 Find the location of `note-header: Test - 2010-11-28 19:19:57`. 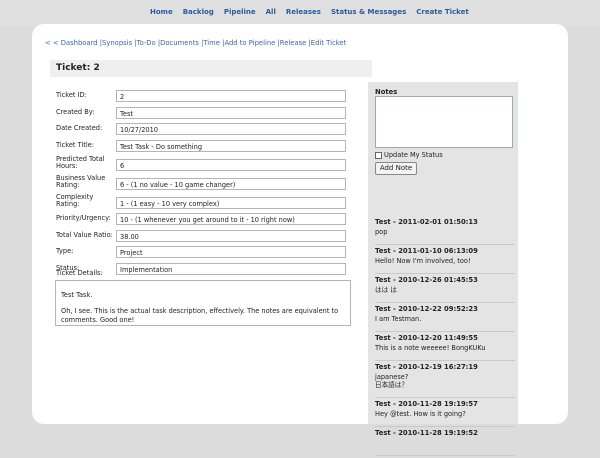

note-header: Test - 2010-11-28 19:19:57 is located at coordinates (426, 404).